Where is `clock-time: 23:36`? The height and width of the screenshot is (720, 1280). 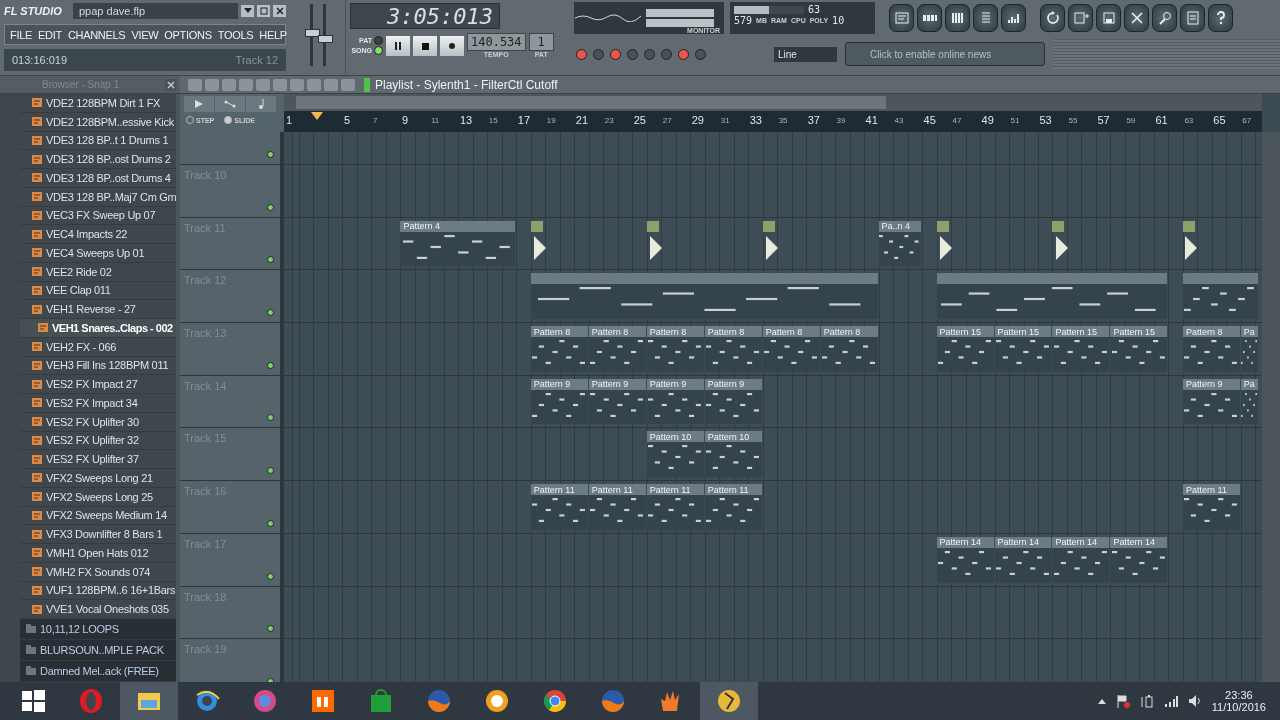
clock-time: 23:36 is located at coordinates (1239, 695).